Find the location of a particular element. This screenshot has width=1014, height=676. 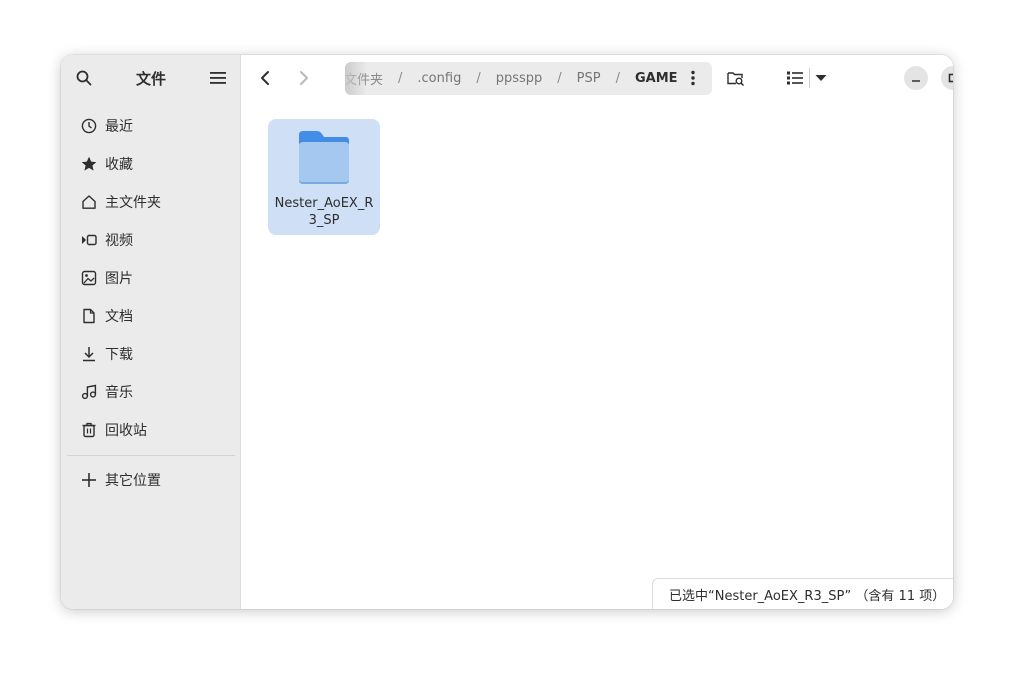

app-title: 文件 is located at coordinates (150, 79).